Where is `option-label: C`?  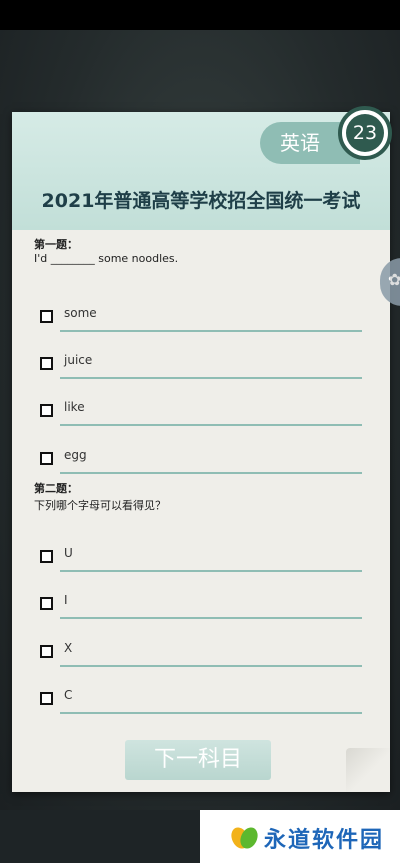 option-label: C is located at coordinates (68, 695).